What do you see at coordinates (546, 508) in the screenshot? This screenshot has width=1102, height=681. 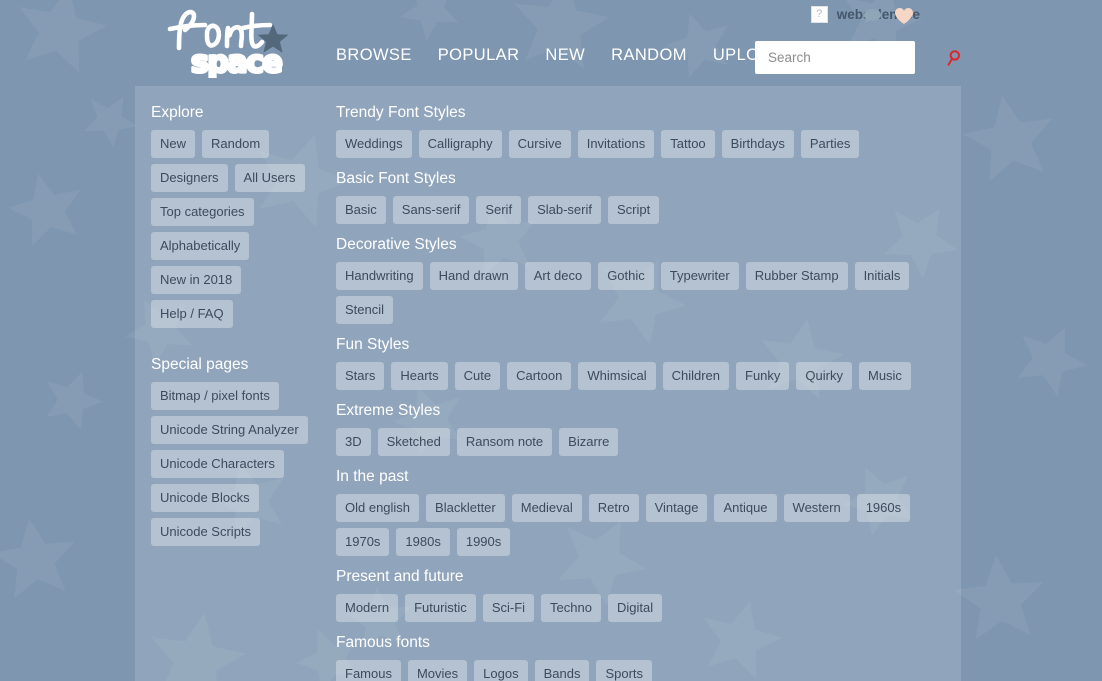 I see `tag-medieval: Medieval` at bounding box center [546, 508].